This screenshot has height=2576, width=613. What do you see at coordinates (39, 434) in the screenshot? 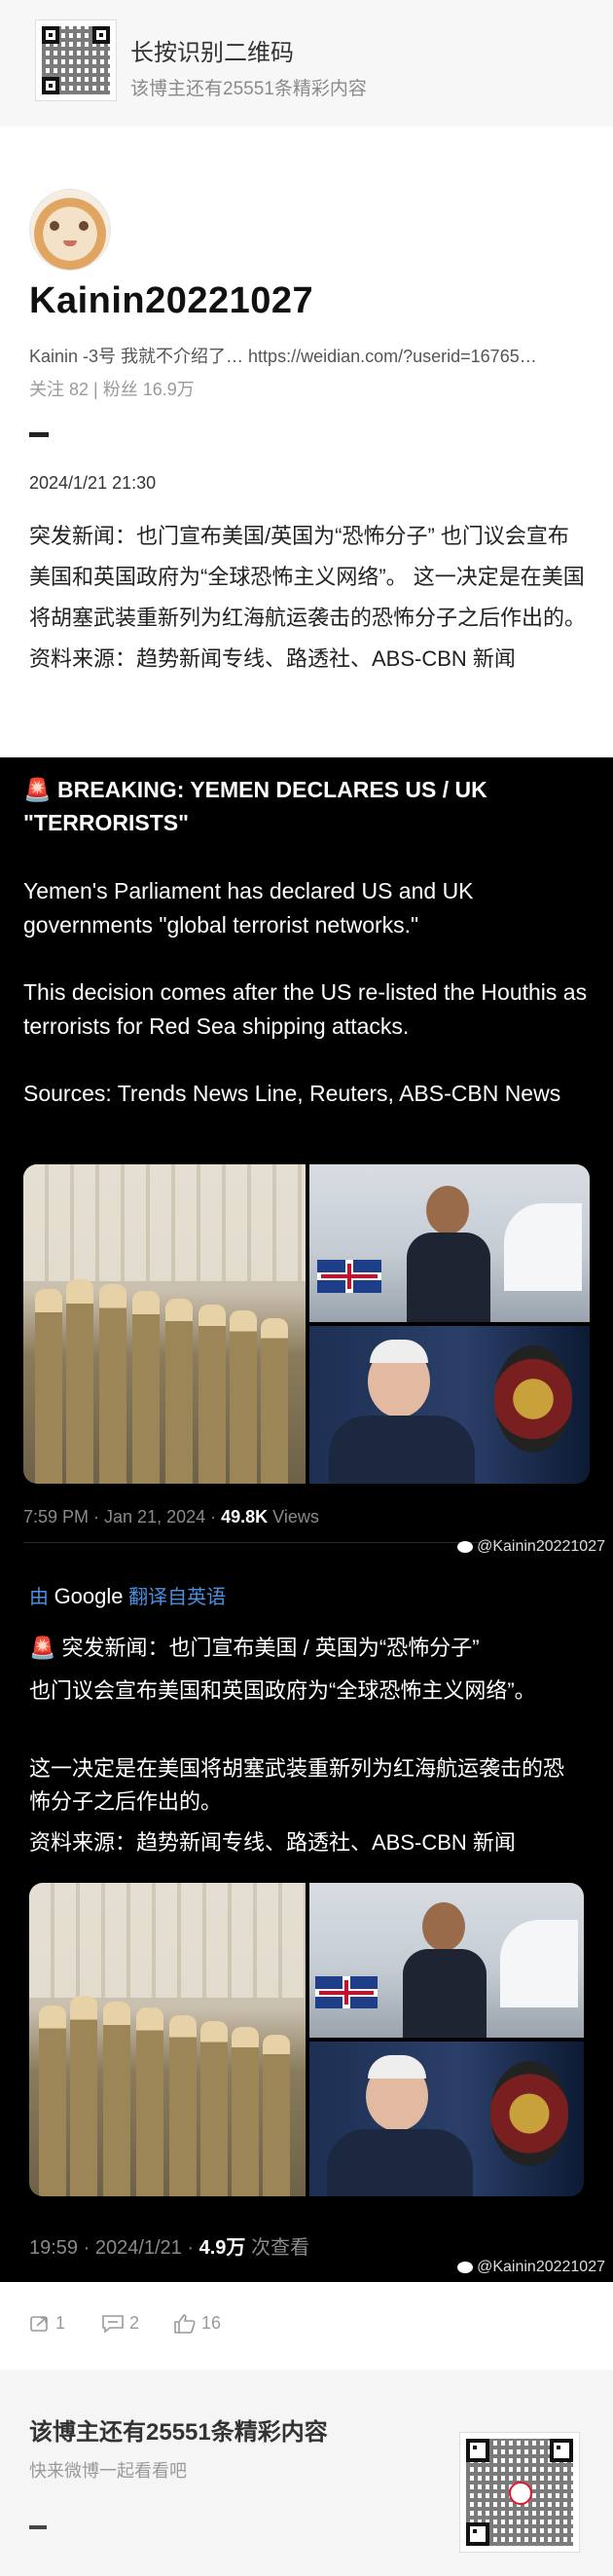
I see `divider-mark` at bounding box center [39, 434].